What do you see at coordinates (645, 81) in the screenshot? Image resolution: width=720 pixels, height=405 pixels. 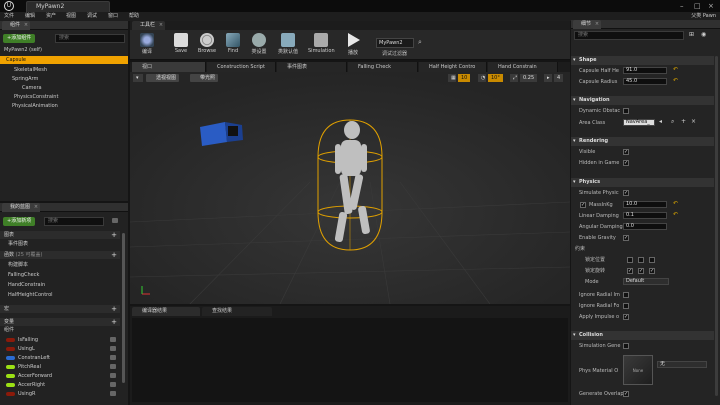 I see `radius-input: 45.0` at bounding box center [645, 81].